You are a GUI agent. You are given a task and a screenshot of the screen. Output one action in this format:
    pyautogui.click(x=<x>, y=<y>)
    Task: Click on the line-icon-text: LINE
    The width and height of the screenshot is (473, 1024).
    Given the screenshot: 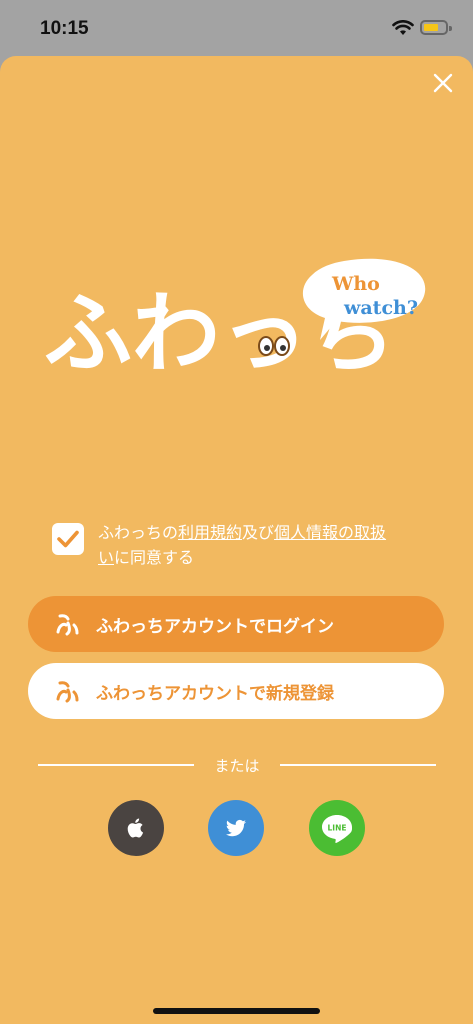 What is the action you would take?
    pyautogui.click(x=337, y=828)
    